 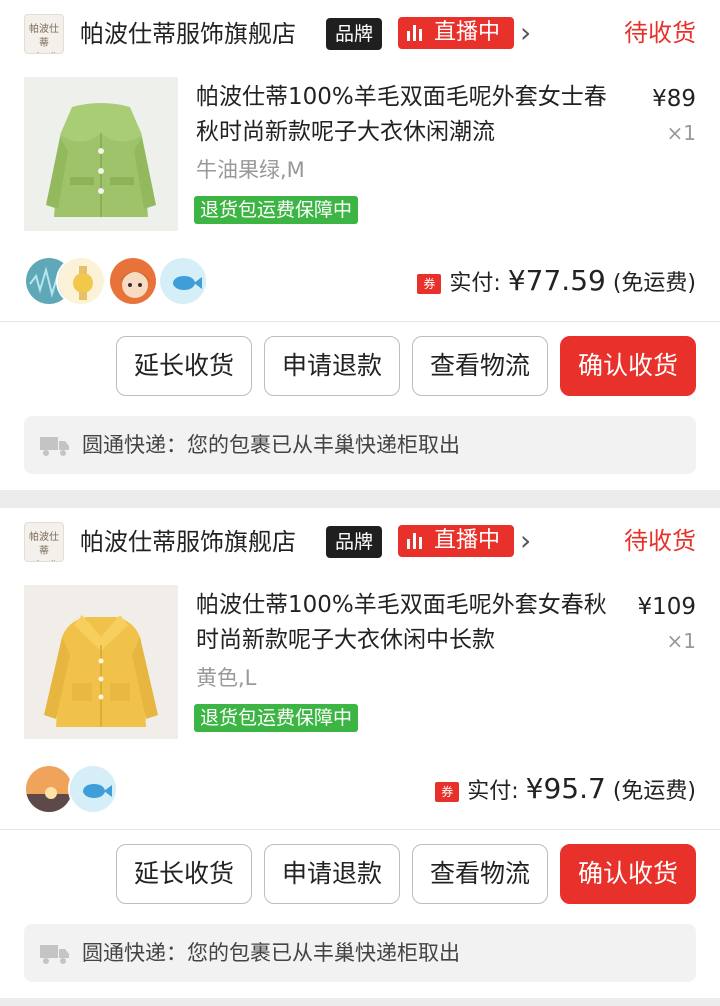 What do you see at coordinates (666, 607) in the screenshot?
I see `product-price: ¥109` at bounding box center [666, 607].